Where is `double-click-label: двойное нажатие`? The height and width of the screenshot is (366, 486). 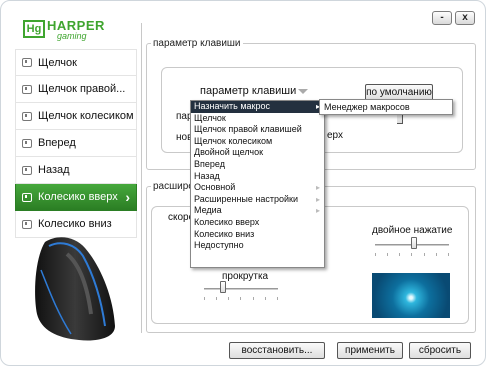
double-click-label: двойное нажатие is located at coordinates (412, 230).